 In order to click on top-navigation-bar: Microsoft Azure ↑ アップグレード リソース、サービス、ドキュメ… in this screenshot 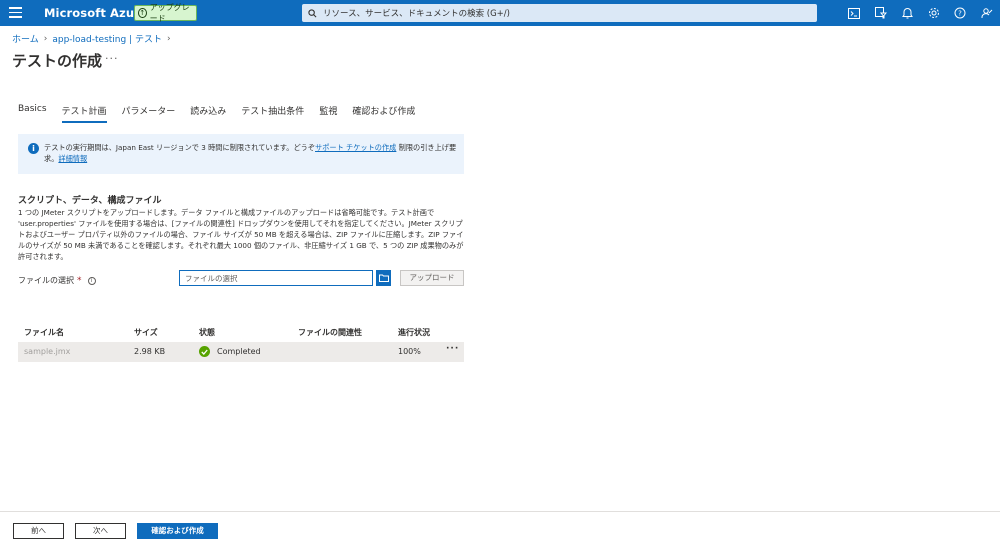, I will do `click(500, 13)`.